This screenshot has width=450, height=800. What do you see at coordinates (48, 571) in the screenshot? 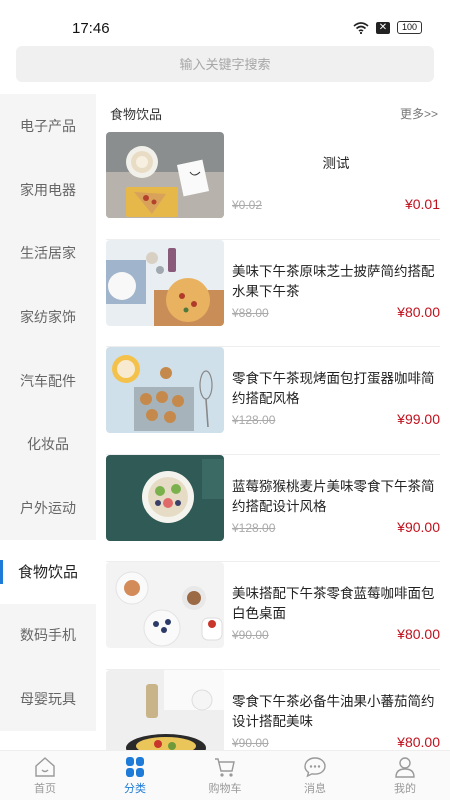
I see `sidebar-item-food-drinks: 食物饮品` at bounding box center [48, 571].